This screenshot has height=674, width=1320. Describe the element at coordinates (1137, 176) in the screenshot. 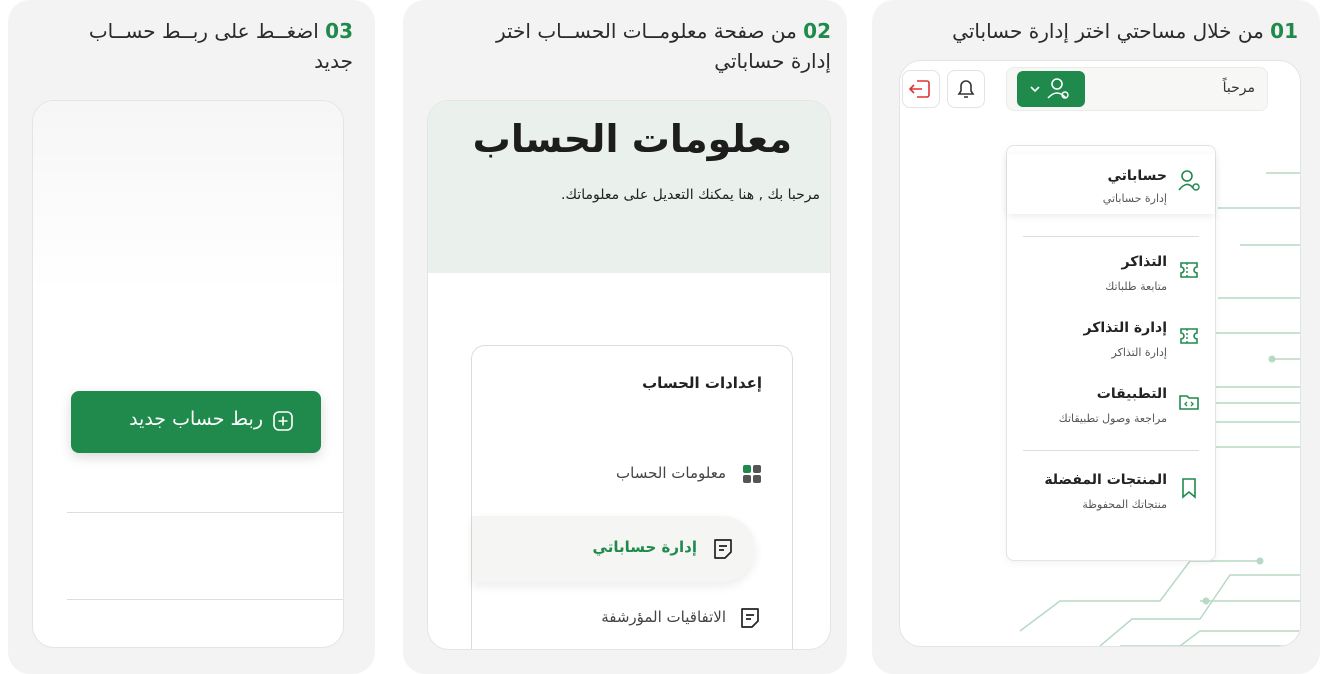

I see `menu-item-title: حساباتي` at that location.